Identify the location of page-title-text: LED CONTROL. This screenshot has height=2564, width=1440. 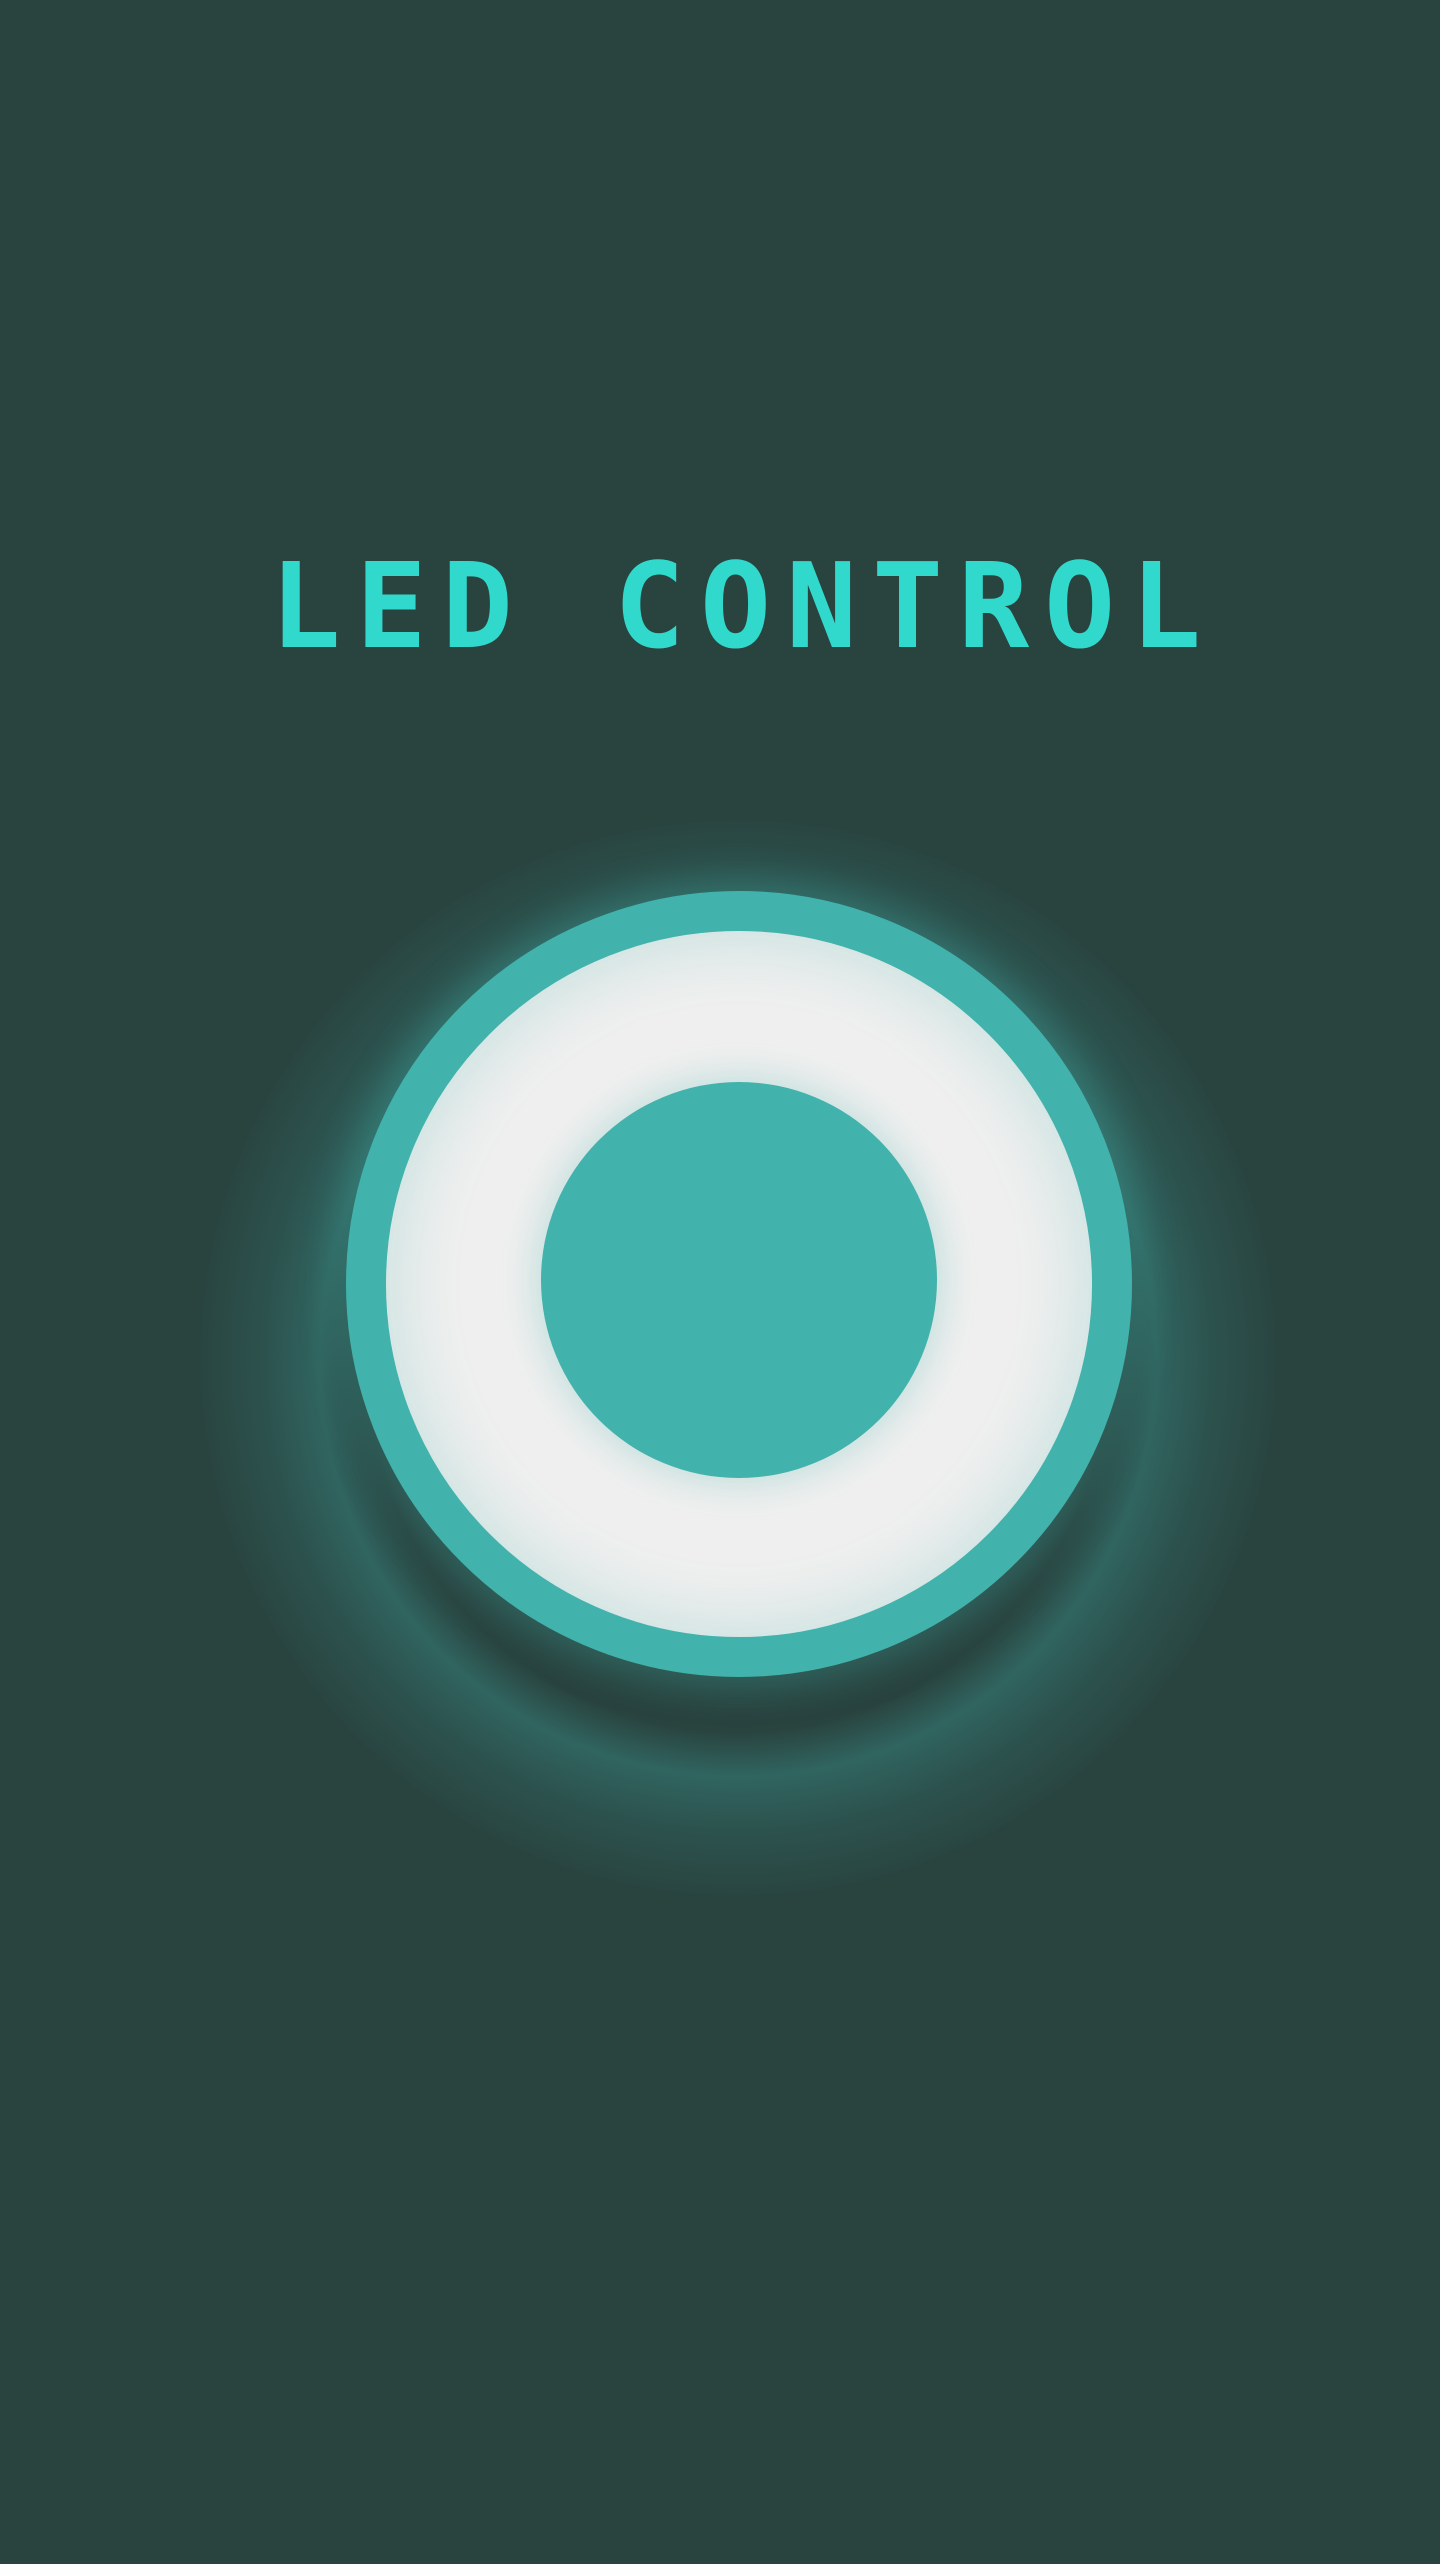
(735, 606).